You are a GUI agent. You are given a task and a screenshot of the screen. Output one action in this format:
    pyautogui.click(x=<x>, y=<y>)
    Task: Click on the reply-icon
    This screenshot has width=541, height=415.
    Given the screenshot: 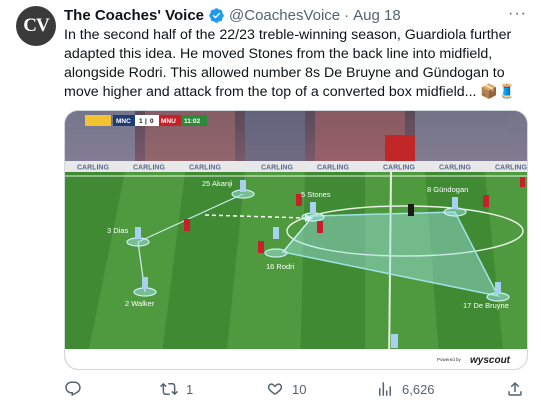 What is the action you would take?
    pyautogui.click(x=73, y=389)
    